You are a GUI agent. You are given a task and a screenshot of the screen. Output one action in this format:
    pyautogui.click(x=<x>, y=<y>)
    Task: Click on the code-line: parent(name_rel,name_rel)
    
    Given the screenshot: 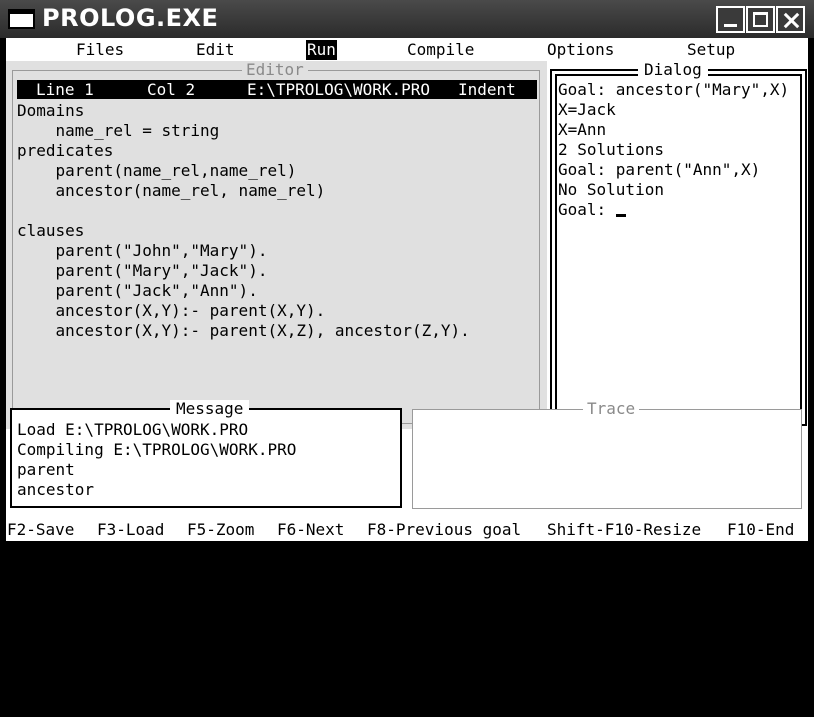 What is the action you would take?
    pyautogui.click(x=157, y=170)
    